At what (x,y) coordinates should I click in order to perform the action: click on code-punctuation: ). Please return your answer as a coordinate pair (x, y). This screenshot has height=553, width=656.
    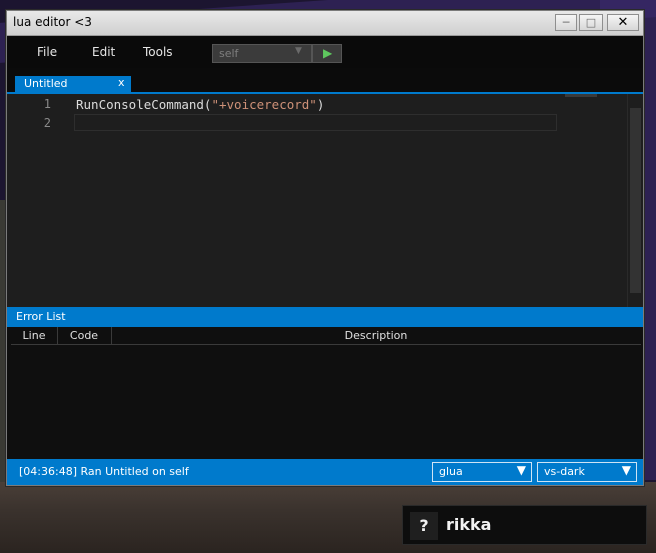
    Looking at the image, I should click on (320, 104).